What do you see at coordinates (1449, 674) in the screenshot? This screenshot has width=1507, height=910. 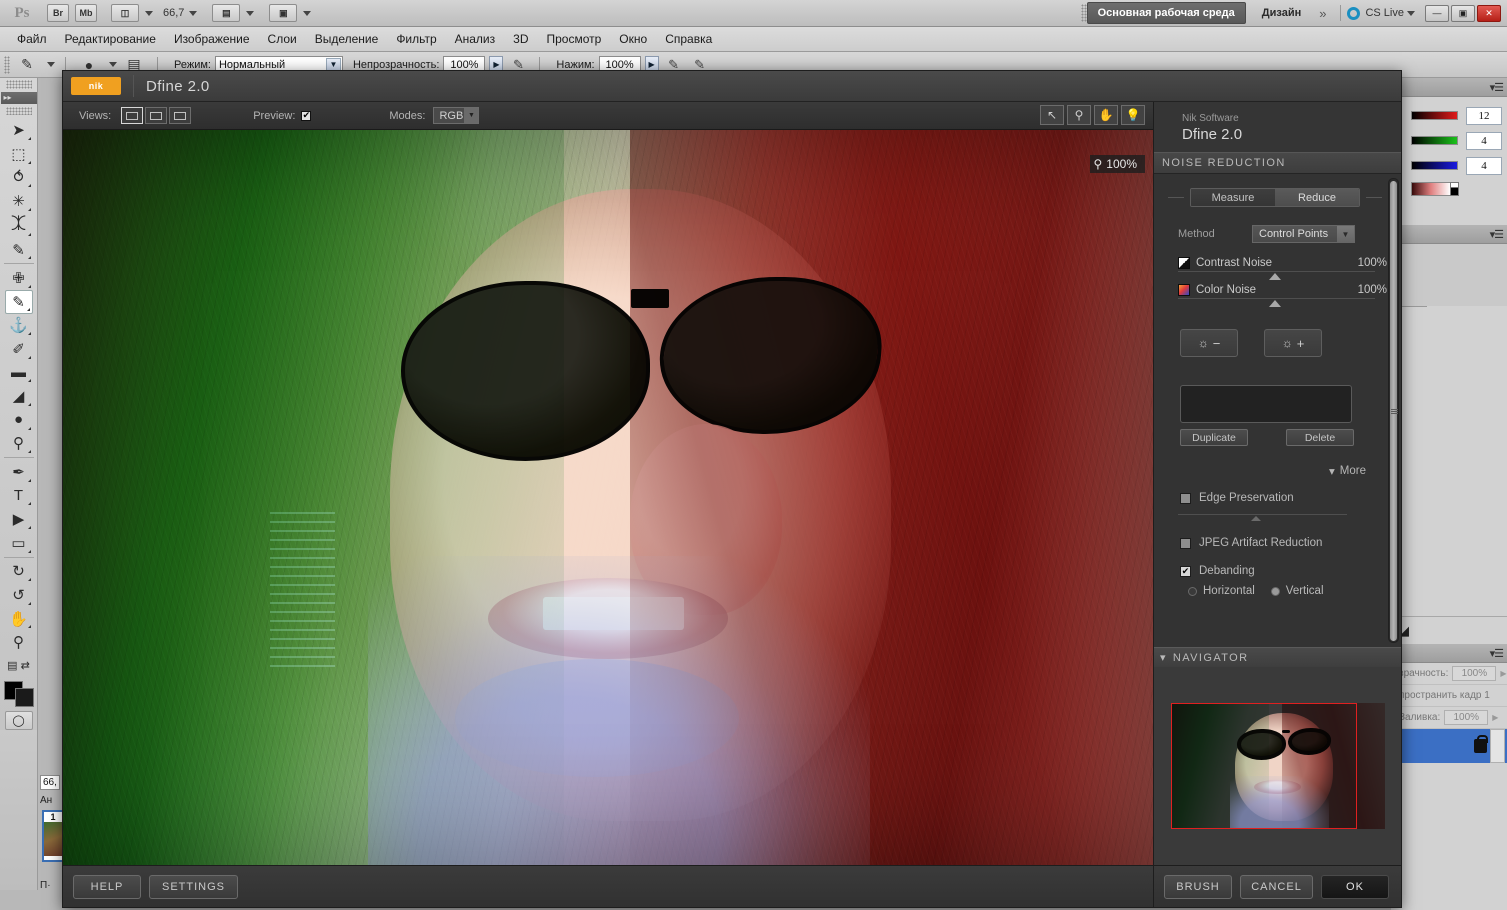 I see `layer-opacity-row: зрачность: 100% ▶` at bounding box center [1449, 674].